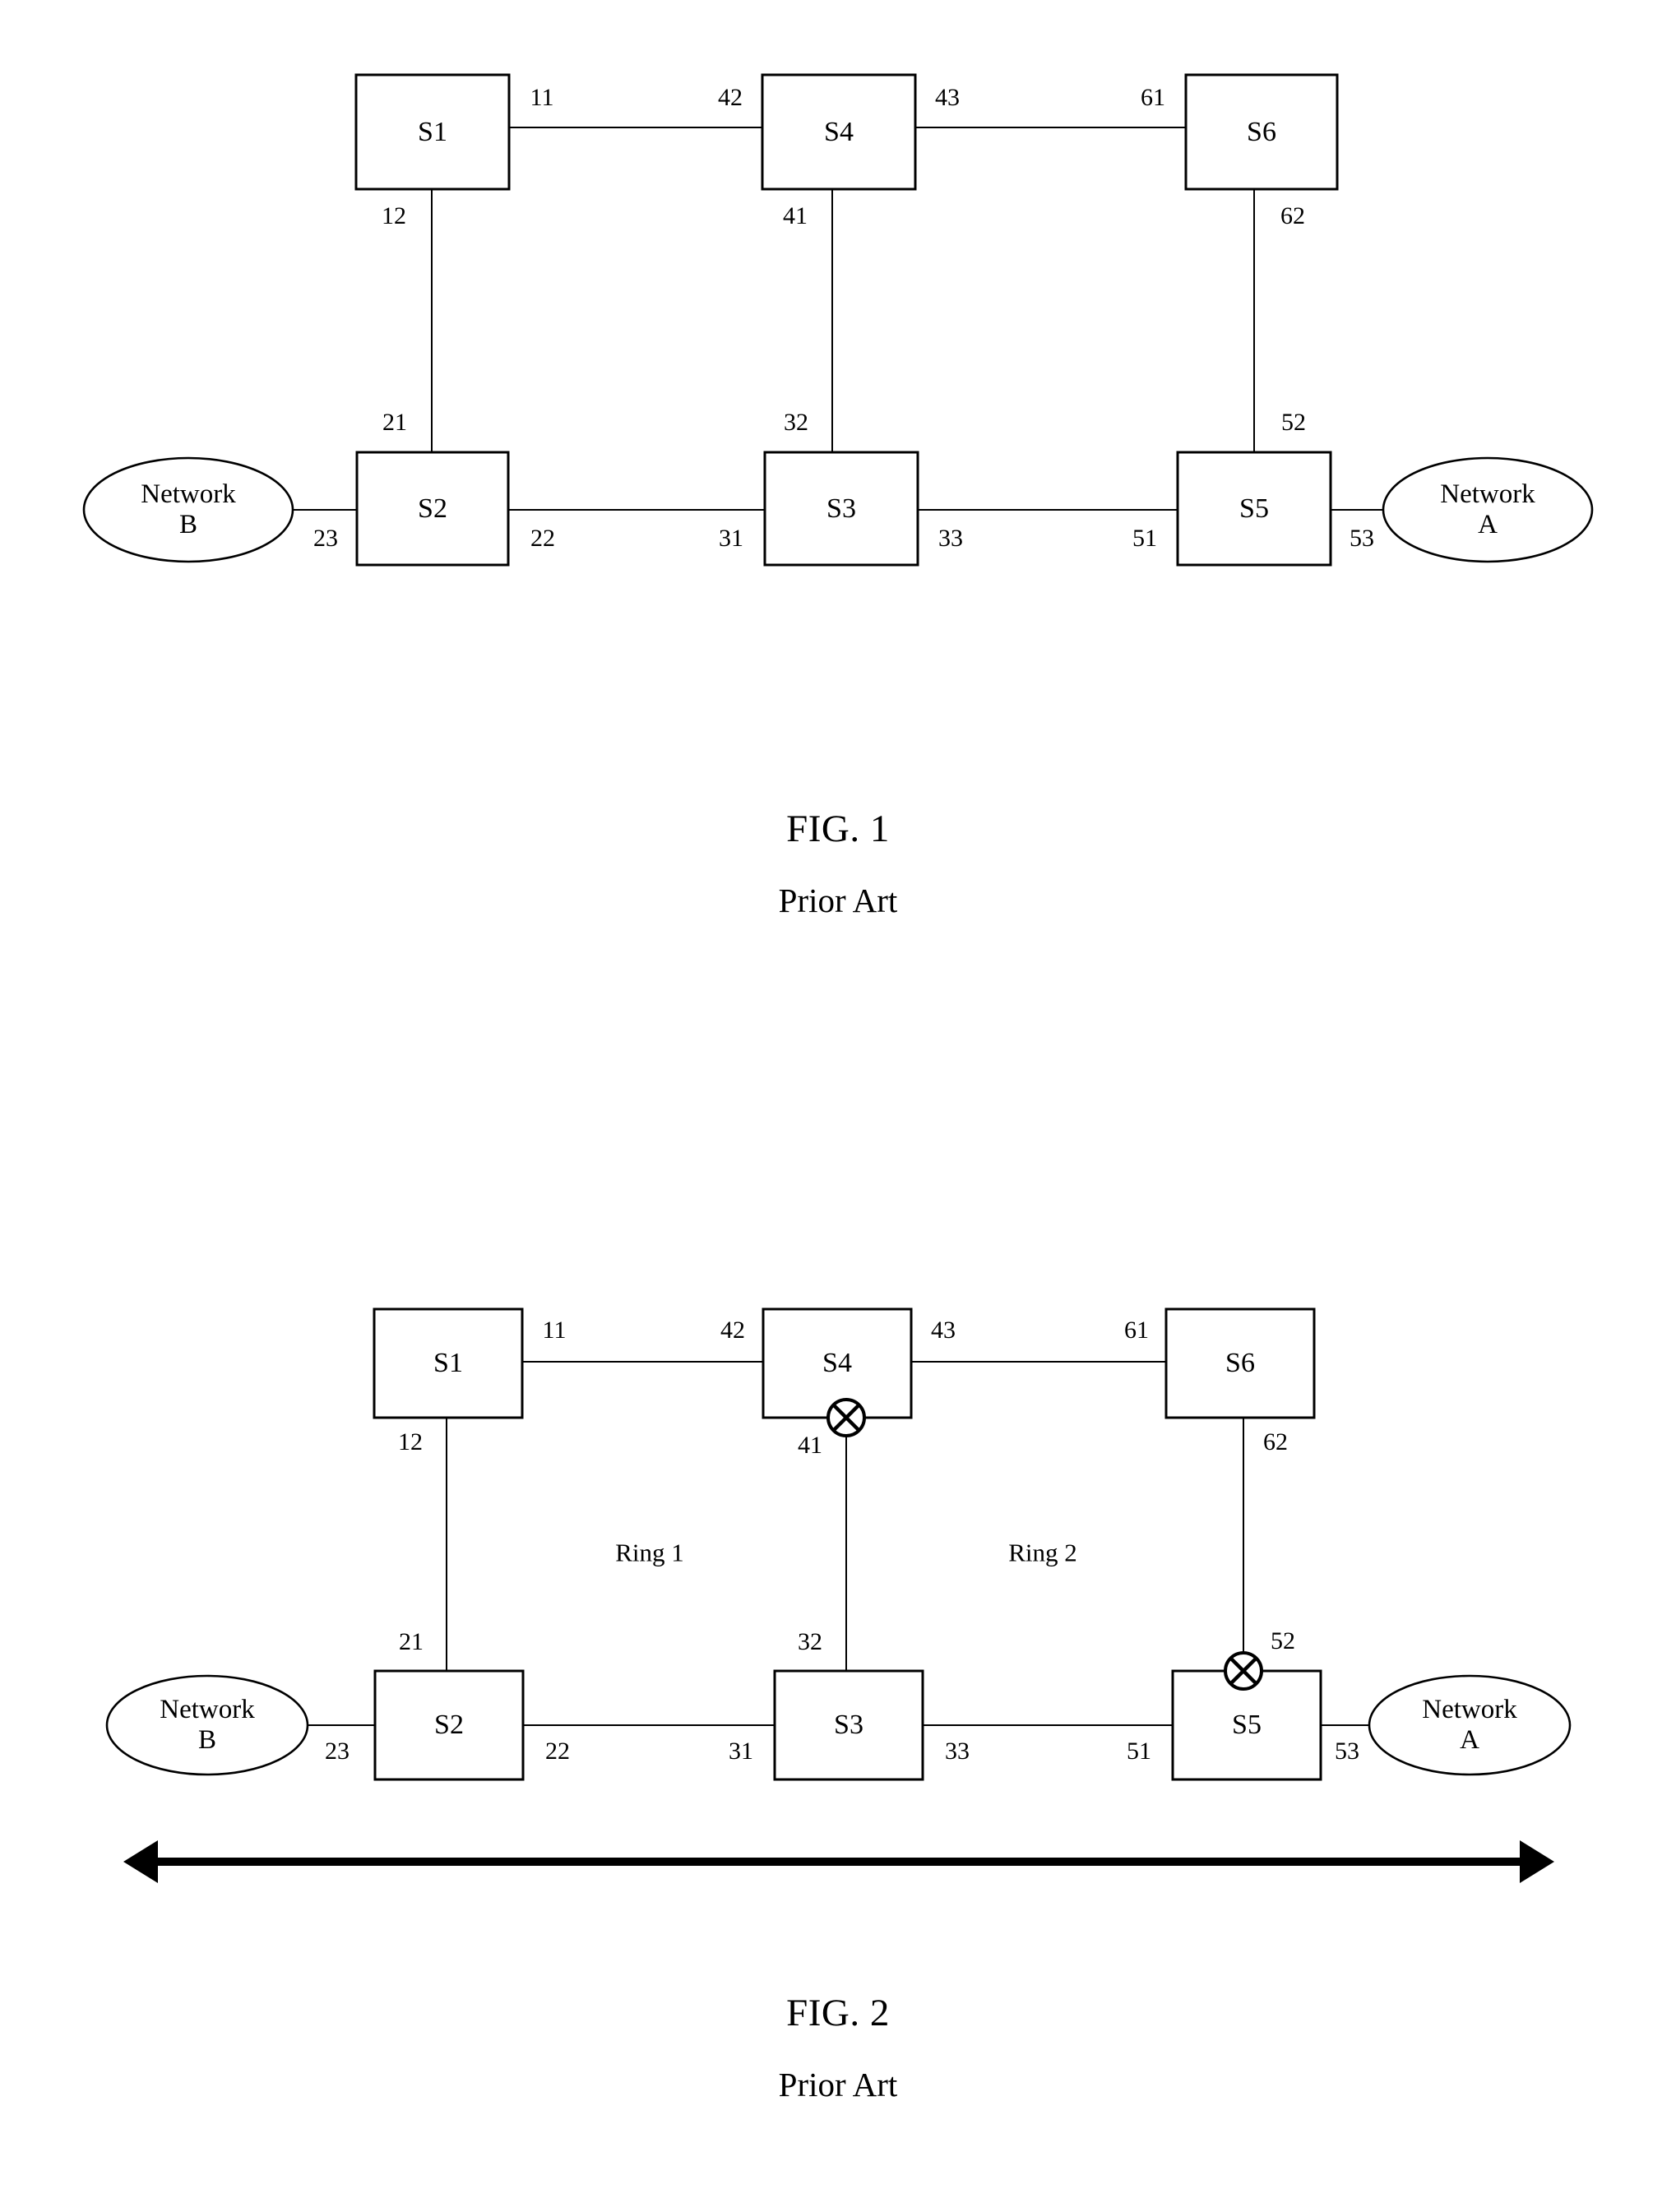  What do you see at coordinates (649, 1552) in the screenshot?
I see `ring-label-ring1: Ring 1` at bounding box center [649, 1552].